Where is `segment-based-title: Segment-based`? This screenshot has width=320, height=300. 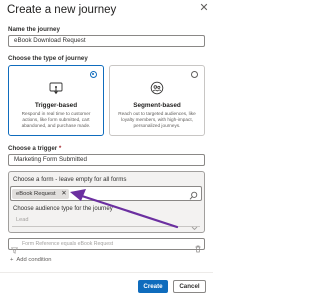
segment-based-title: Segment-based is located at coordinates (157, 105).